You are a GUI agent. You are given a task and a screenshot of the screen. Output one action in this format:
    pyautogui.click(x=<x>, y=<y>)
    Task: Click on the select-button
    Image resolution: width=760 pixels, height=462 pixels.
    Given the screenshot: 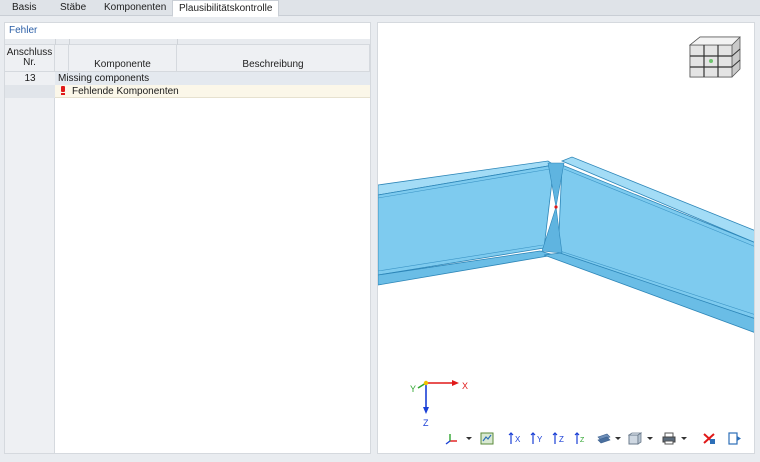 What is the action you would take?
    pyautogui.click(x=487, y=438)
    